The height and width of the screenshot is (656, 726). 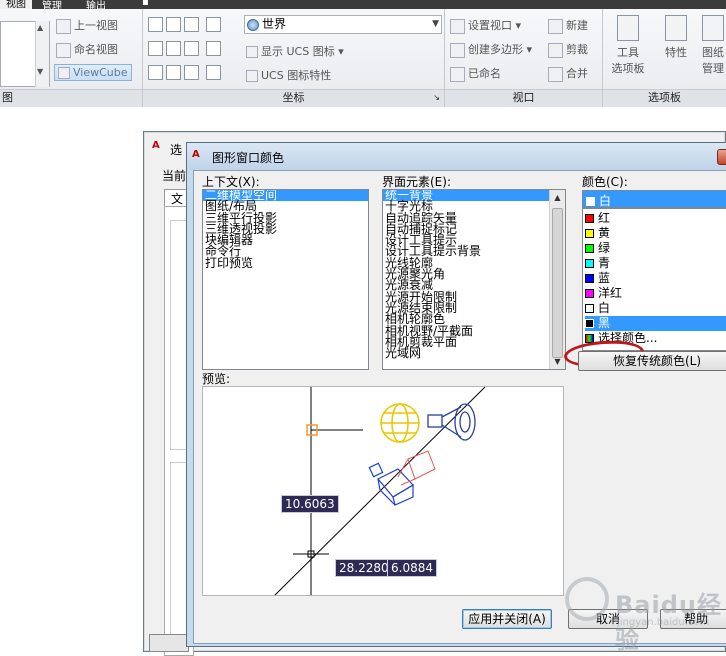 What do you see at coordinates (474, 353) in the screenshot?
I see `element-item: 光域网` at bounding box center [474, 353].